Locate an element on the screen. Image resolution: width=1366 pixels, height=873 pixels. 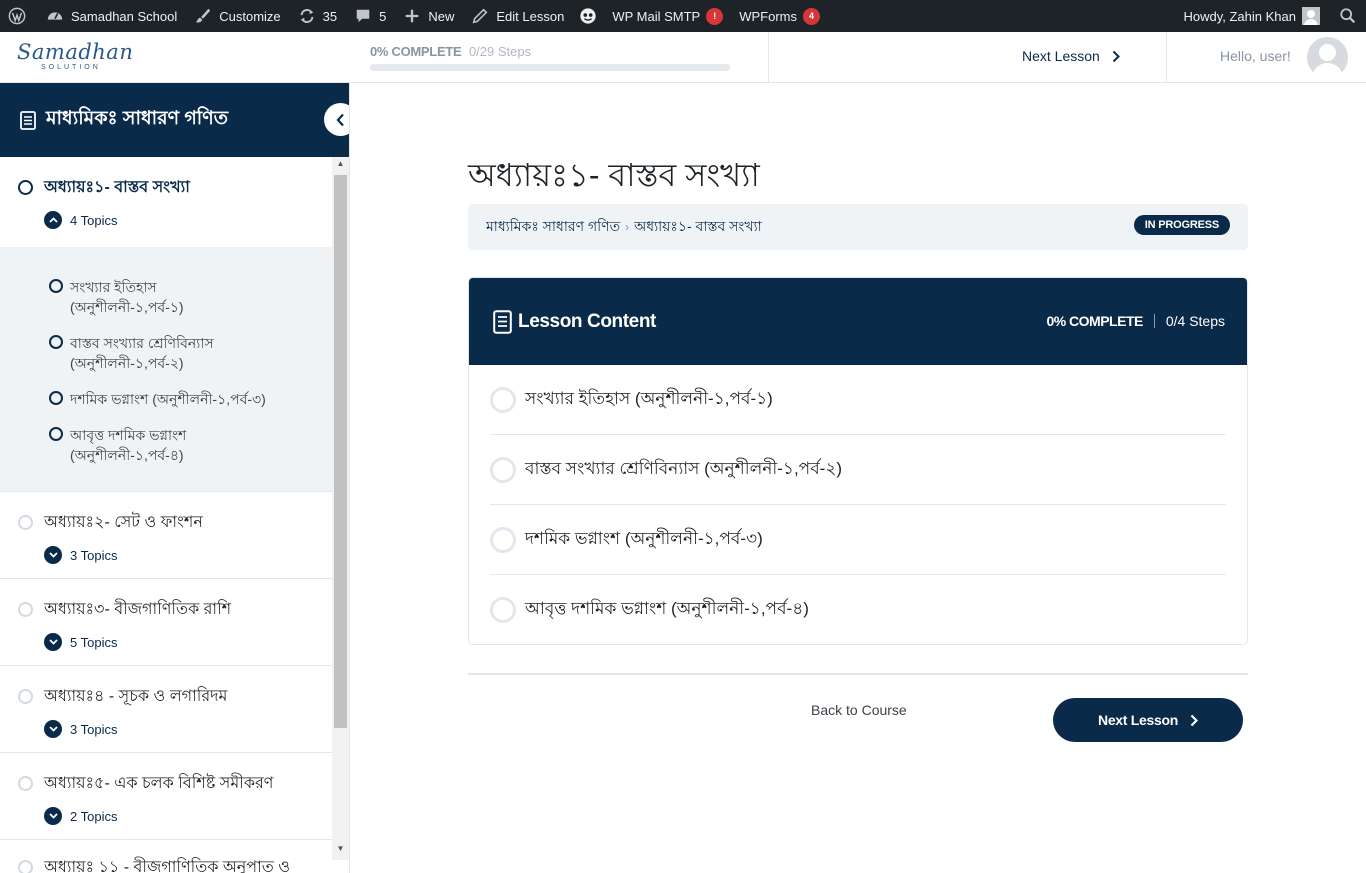
sidebar-header: মাধ্যমিকঃ সাধারণ গণিত is located at coordinates (174, 120).